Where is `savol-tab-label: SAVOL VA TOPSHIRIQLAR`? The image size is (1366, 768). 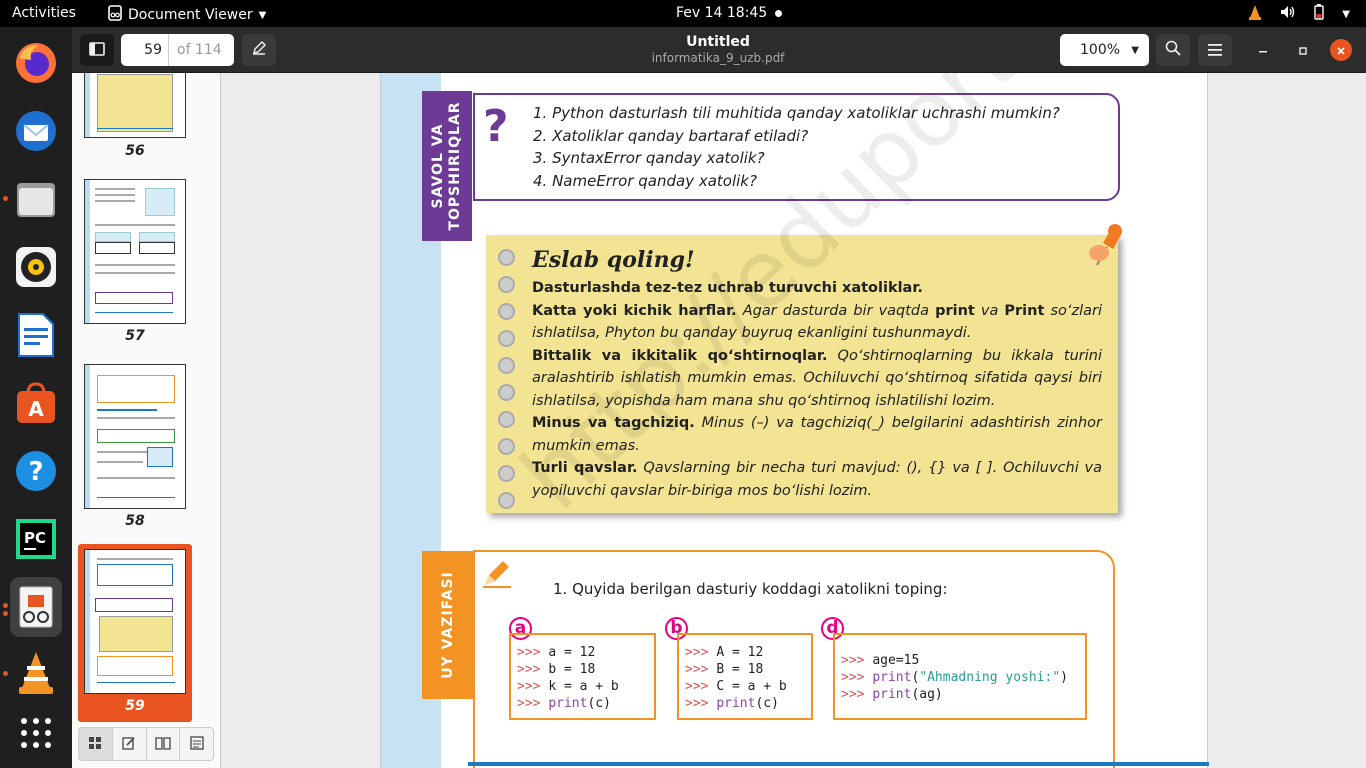 savol-tab-label: SAVOL VA TOPSHIRIQLAR is located at coordinates (446, 166).